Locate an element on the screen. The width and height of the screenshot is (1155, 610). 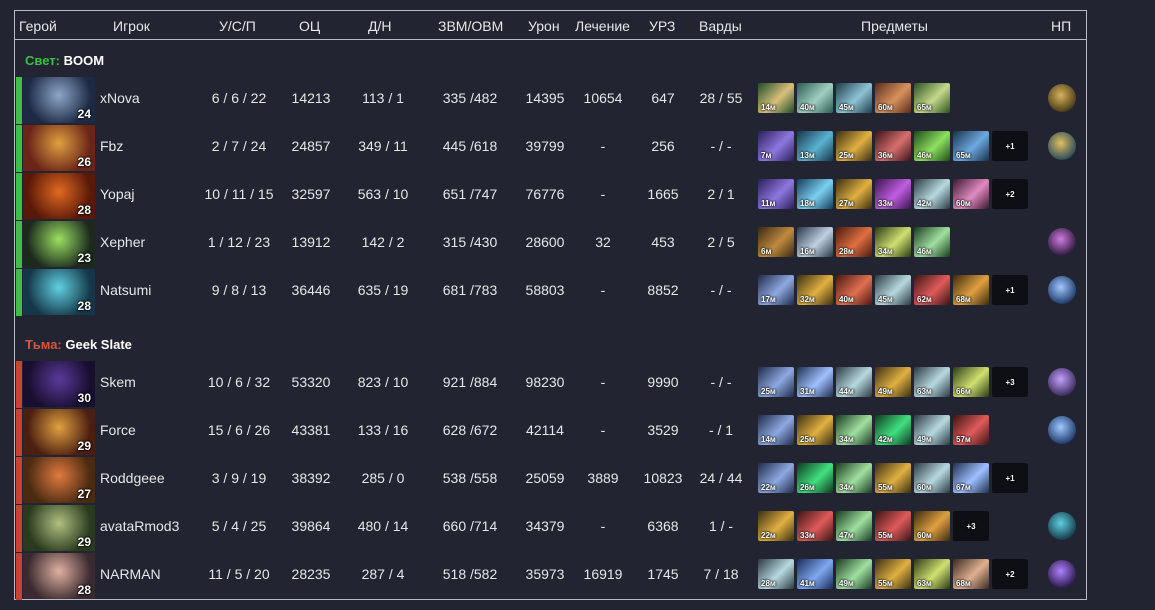
item-manta-icon: 25м is located at coordinates (776, 382).